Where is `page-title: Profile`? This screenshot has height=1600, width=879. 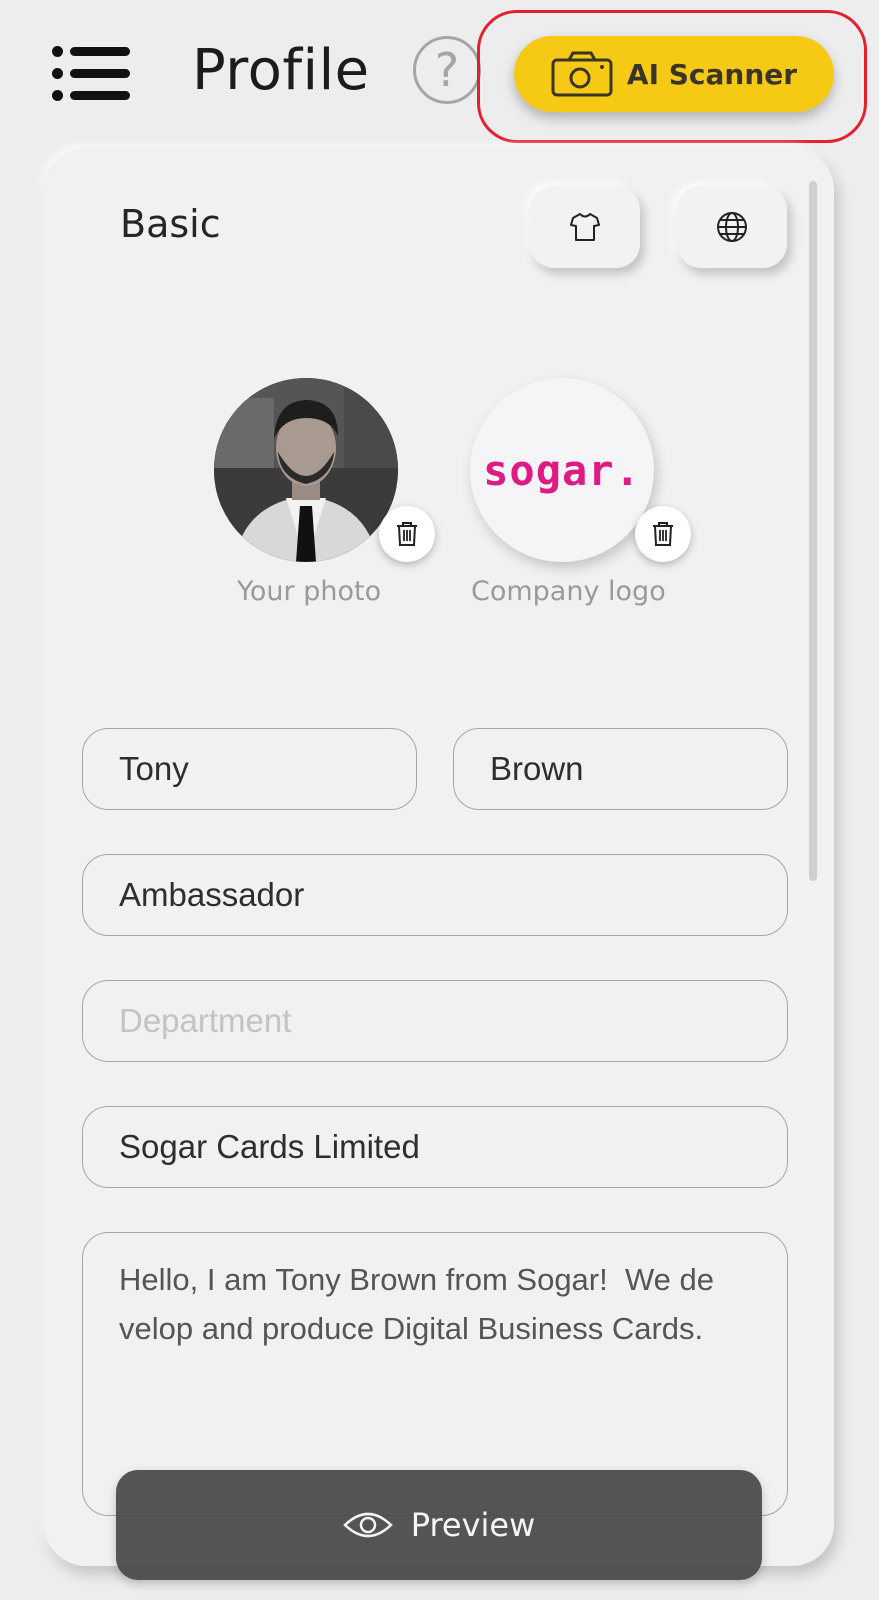
page-title: Profile is located at coordinates (281, 70).